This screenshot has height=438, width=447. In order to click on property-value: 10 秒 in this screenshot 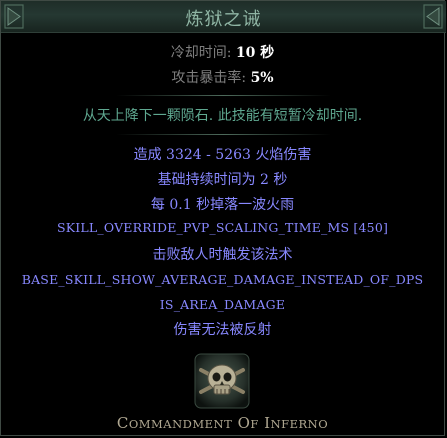, I will do `click(255, 53)`.